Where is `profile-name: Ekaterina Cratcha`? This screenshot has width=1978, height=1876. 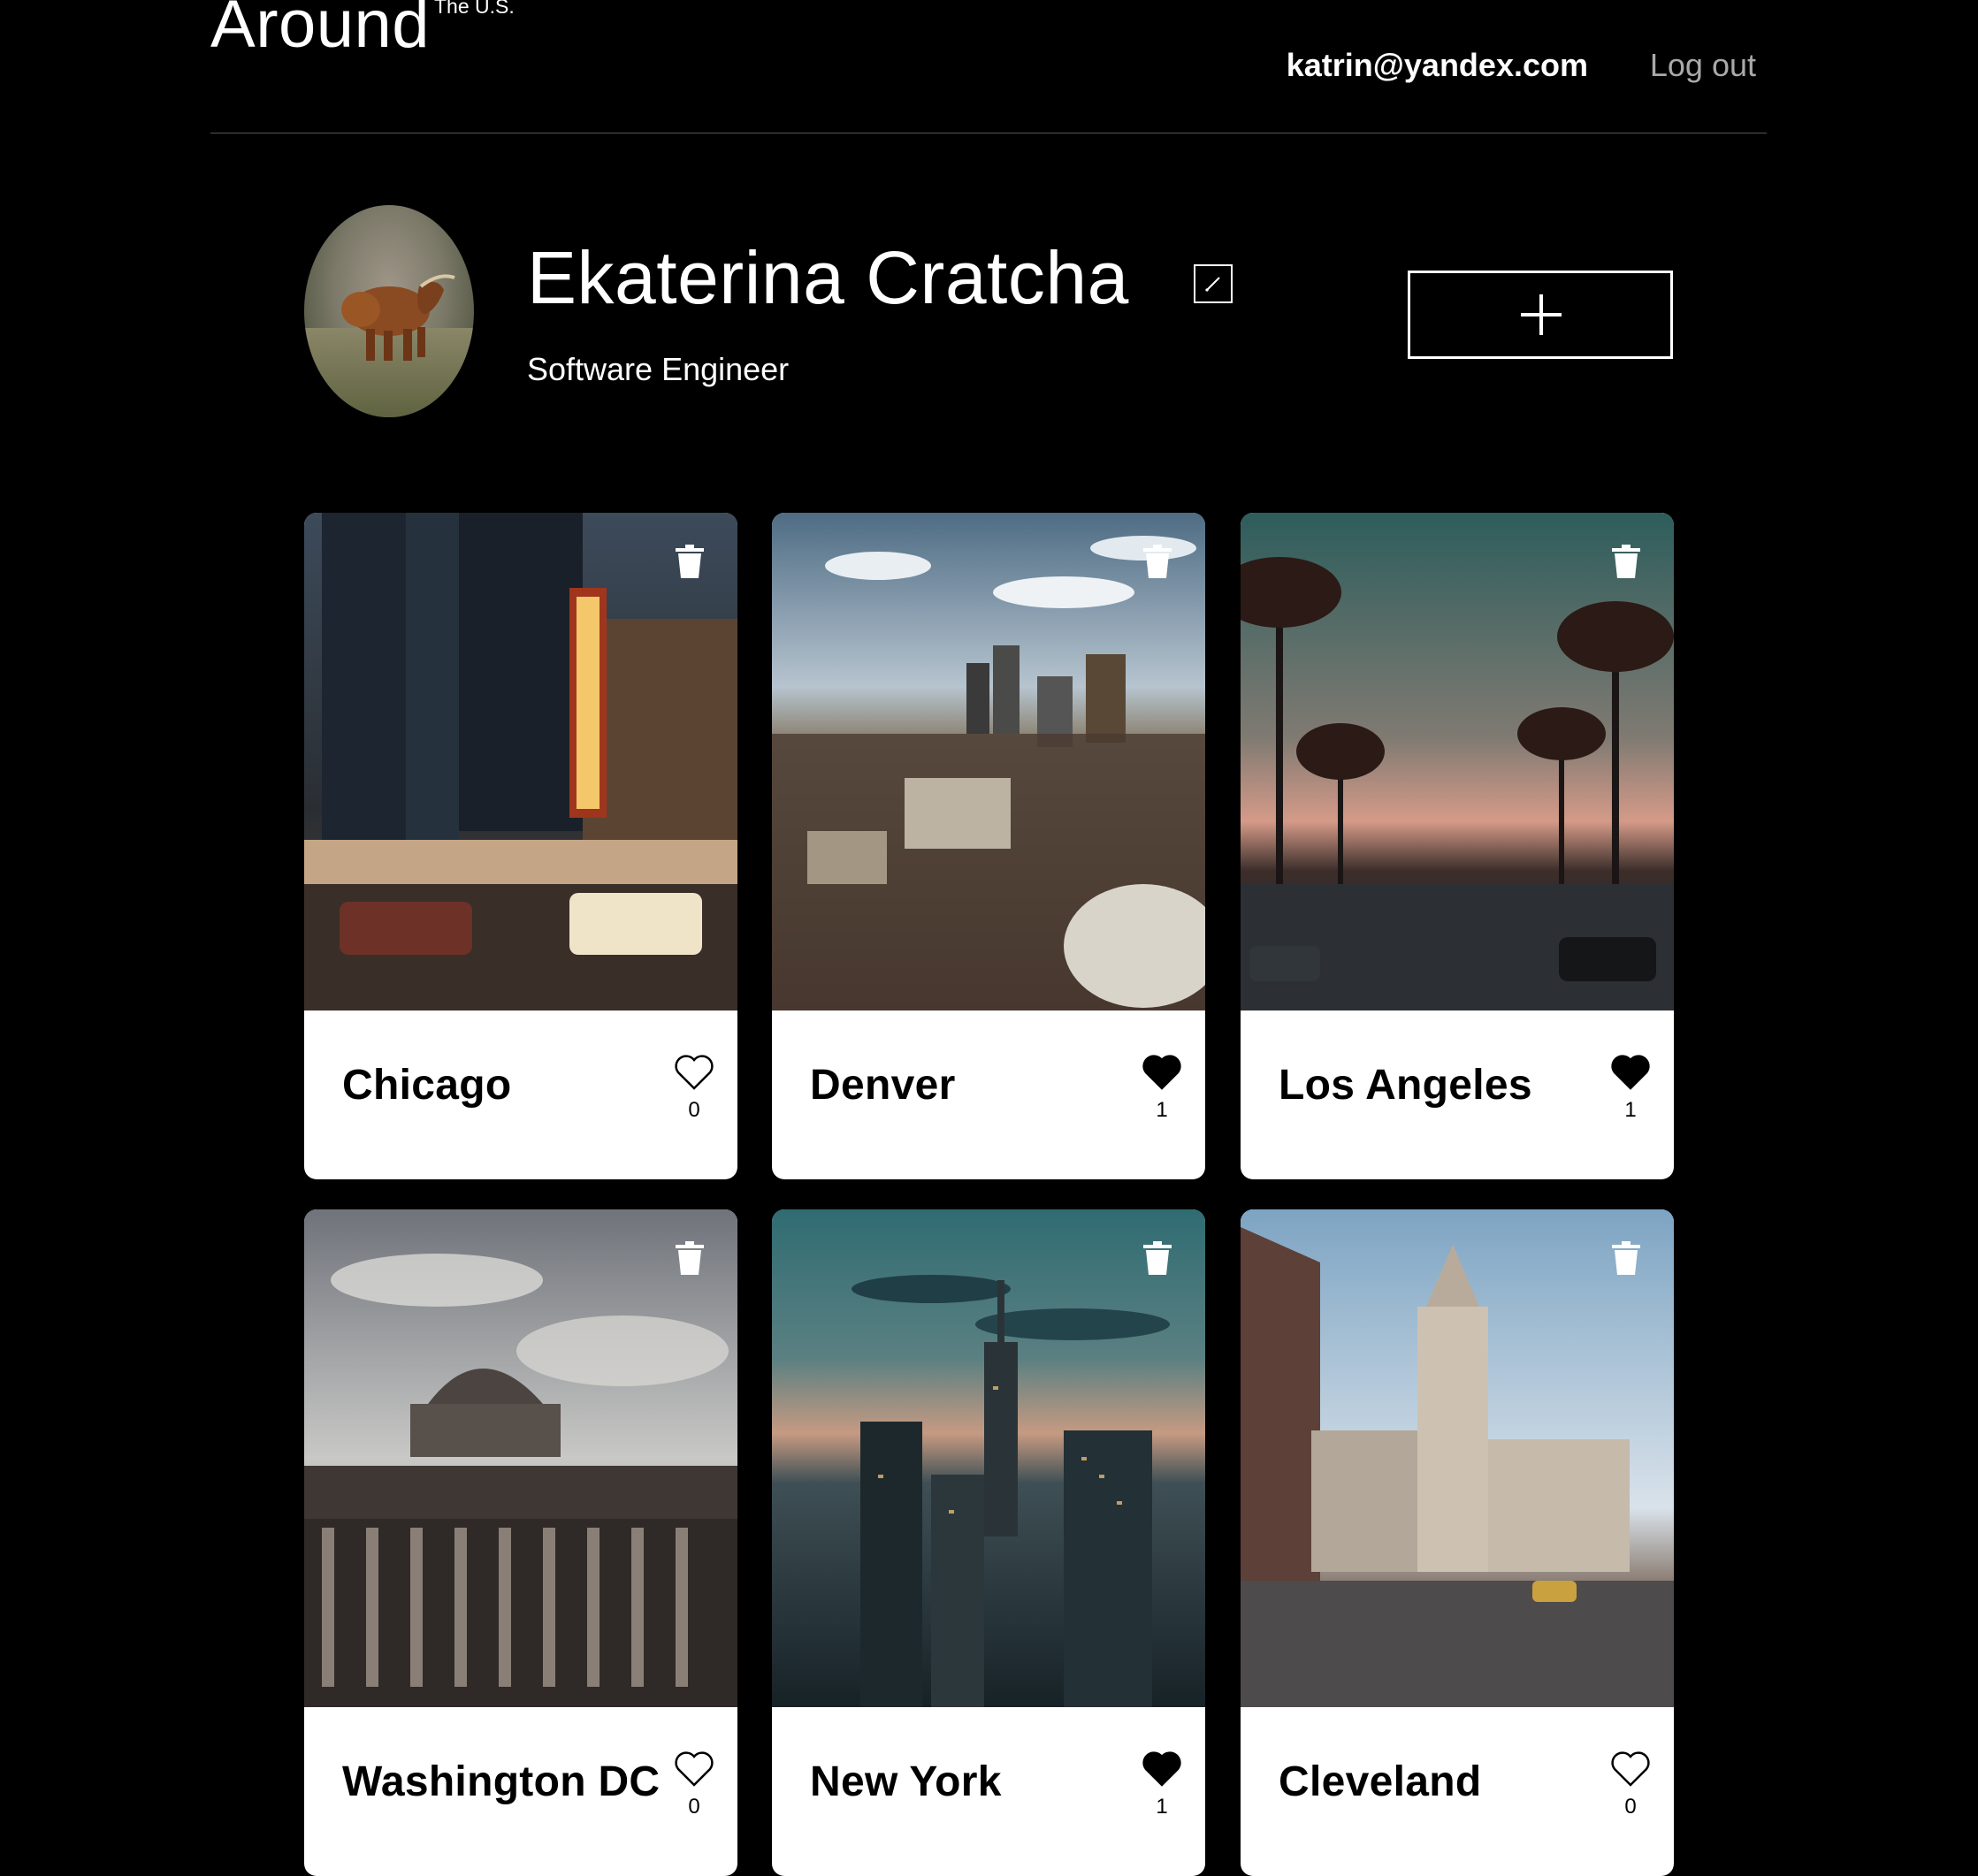
profile-name: Ekaterina Cratcha is located at coordinates (828, 277).